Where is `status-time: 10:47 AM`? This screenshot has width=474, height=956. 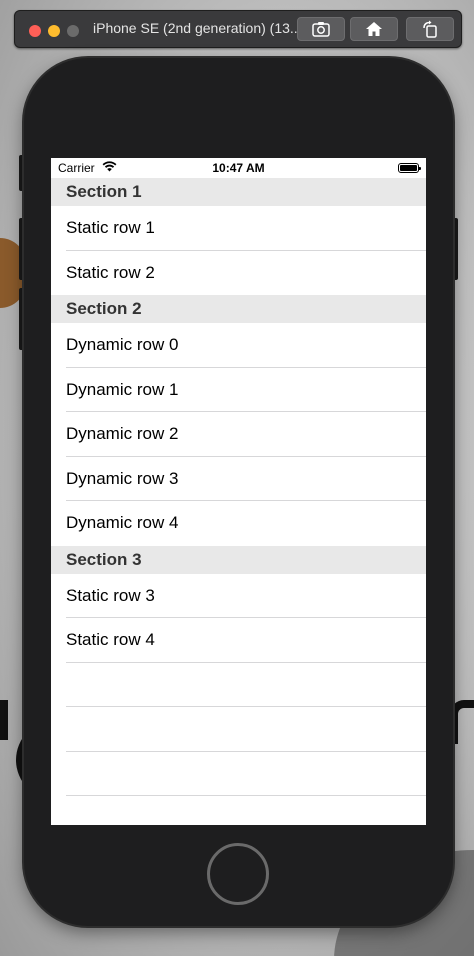 status-time: 10:47 AM is located at coordinates (238, 168).